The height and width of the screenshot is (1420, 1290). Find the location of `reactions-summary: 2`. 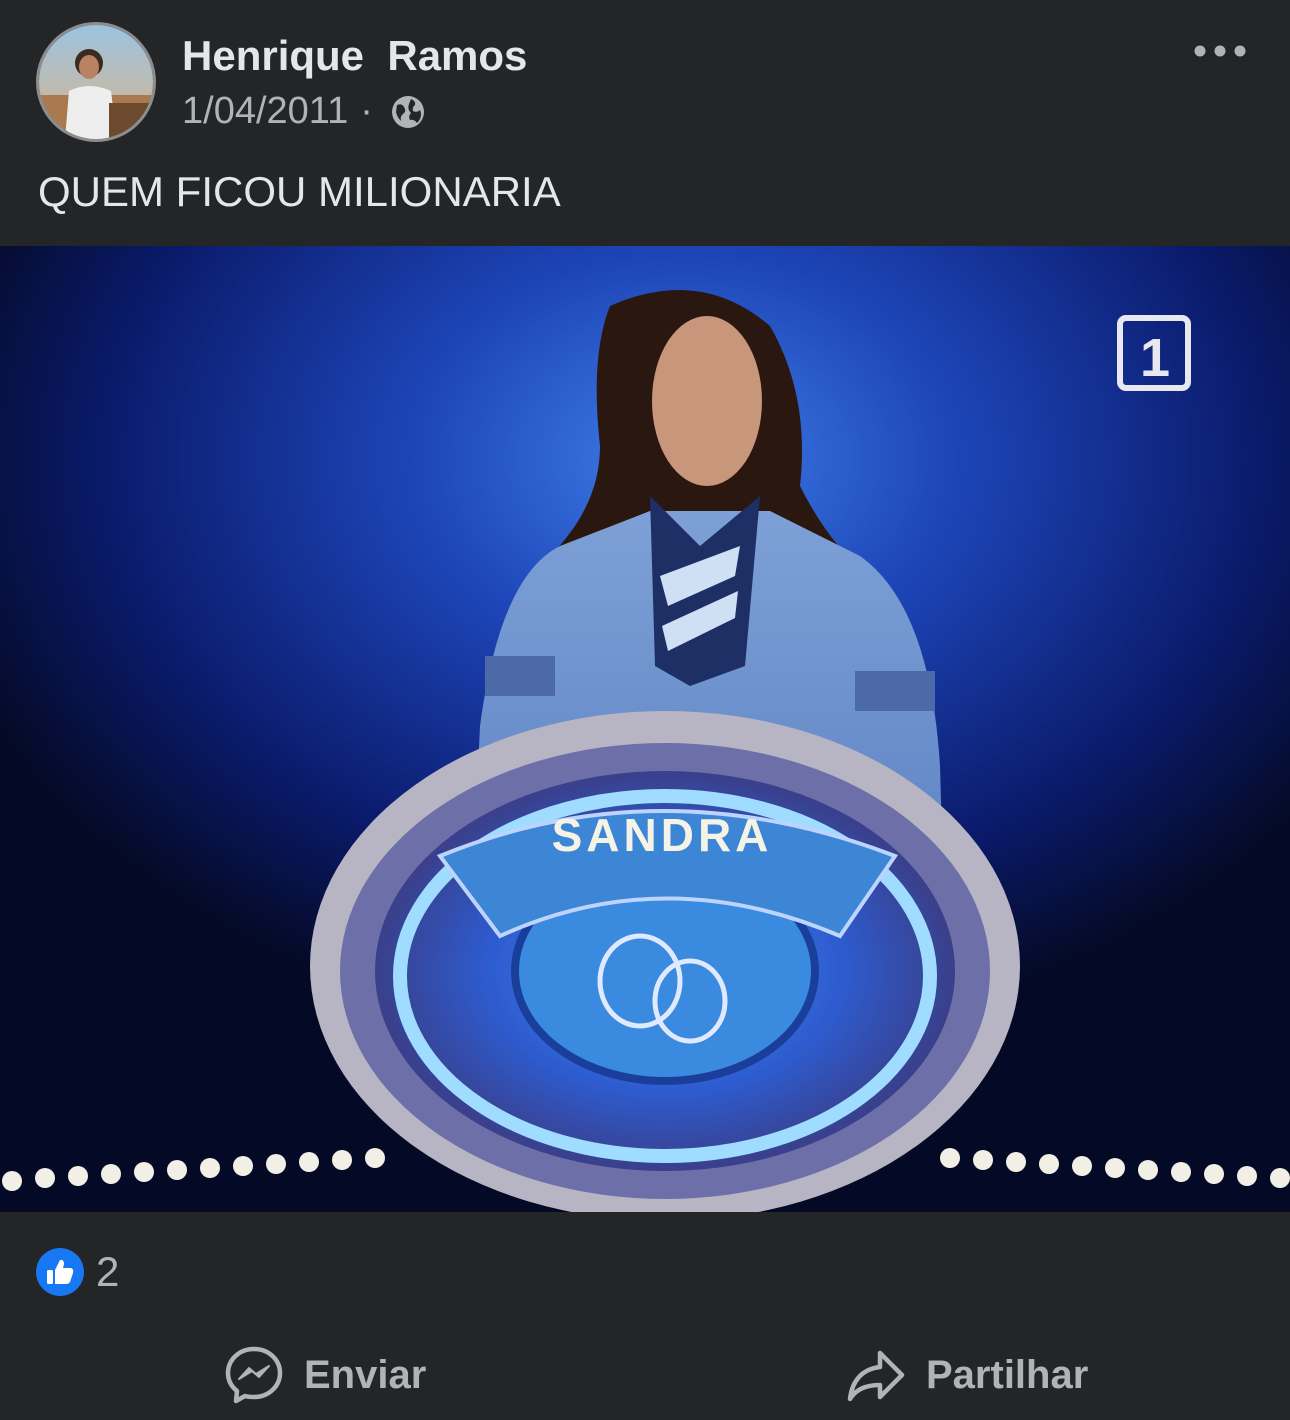

reactions-summary: 2 is located at coordinates (77, 1272).